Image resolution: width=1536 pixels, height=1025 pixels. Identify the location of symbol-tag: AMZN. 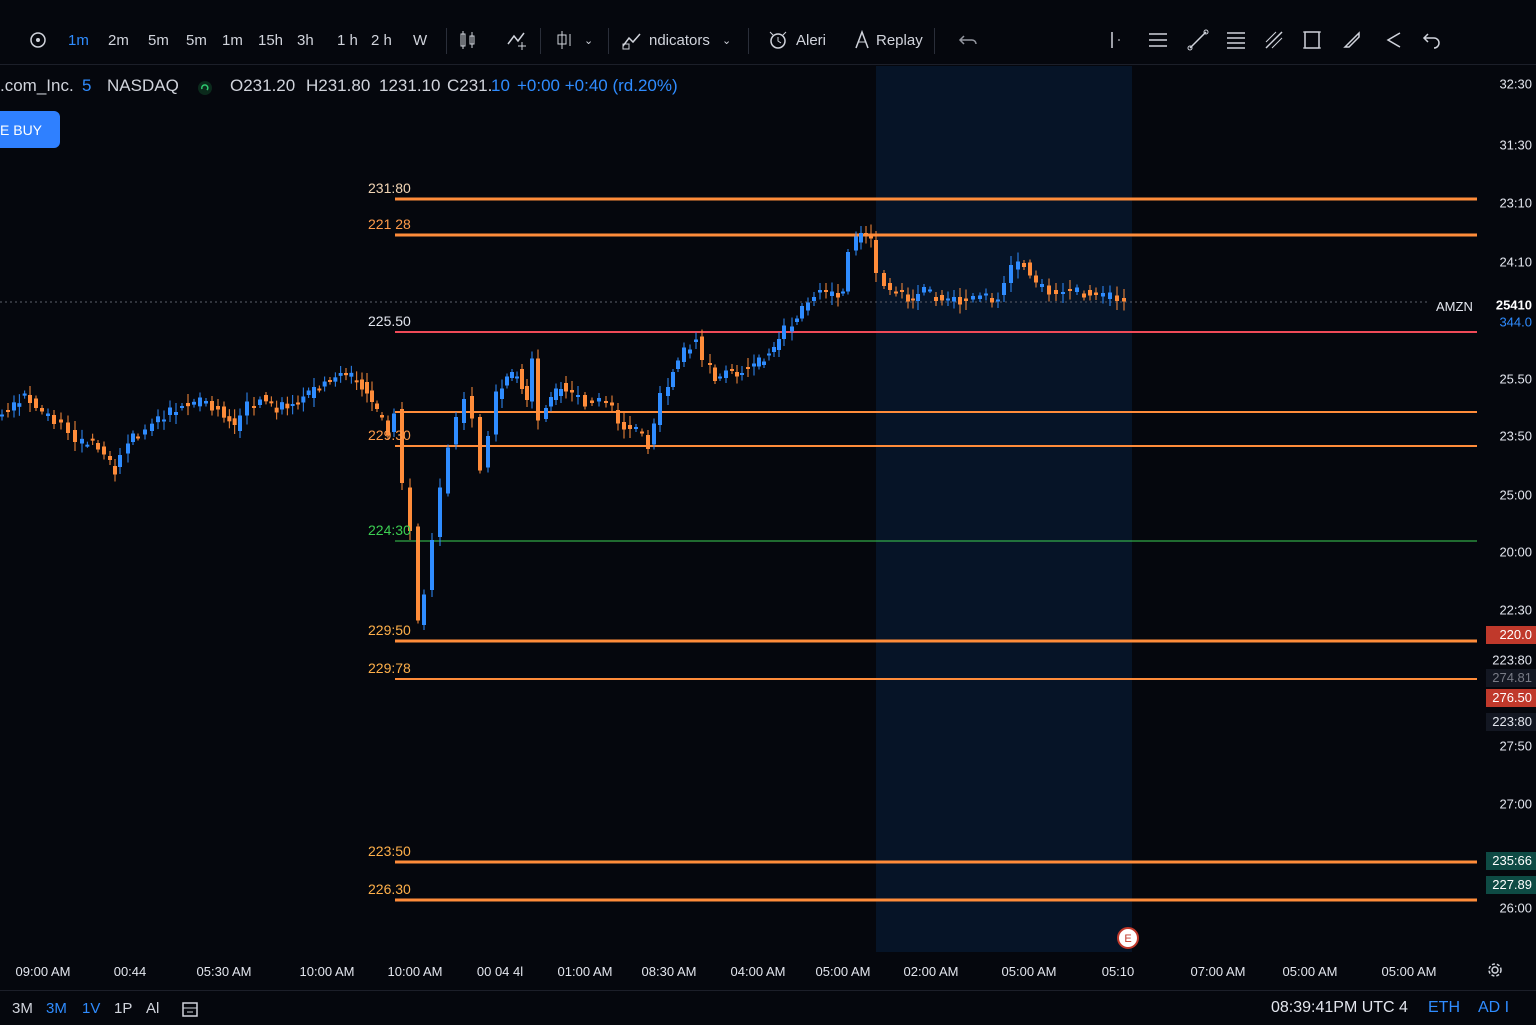
(1454, 306).